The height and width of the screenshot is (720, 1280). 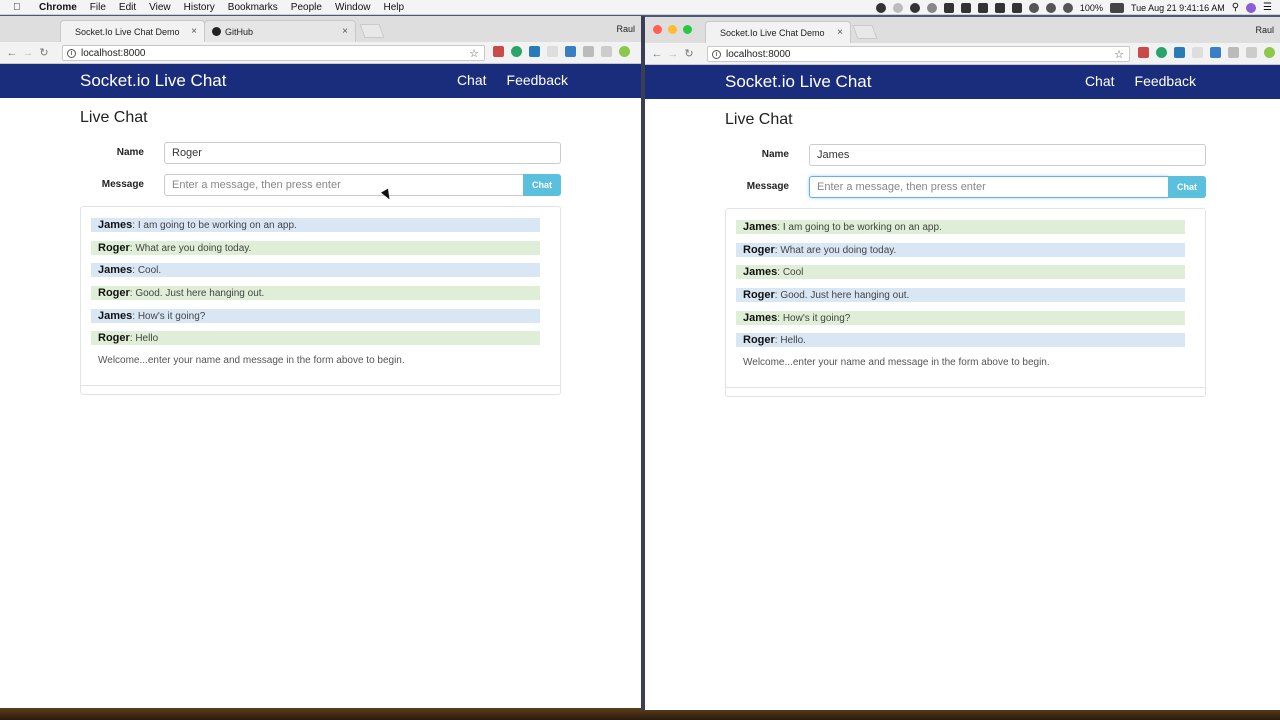 I want to click on menu-dots-icon: ⋮, so click(x=639, y=51).